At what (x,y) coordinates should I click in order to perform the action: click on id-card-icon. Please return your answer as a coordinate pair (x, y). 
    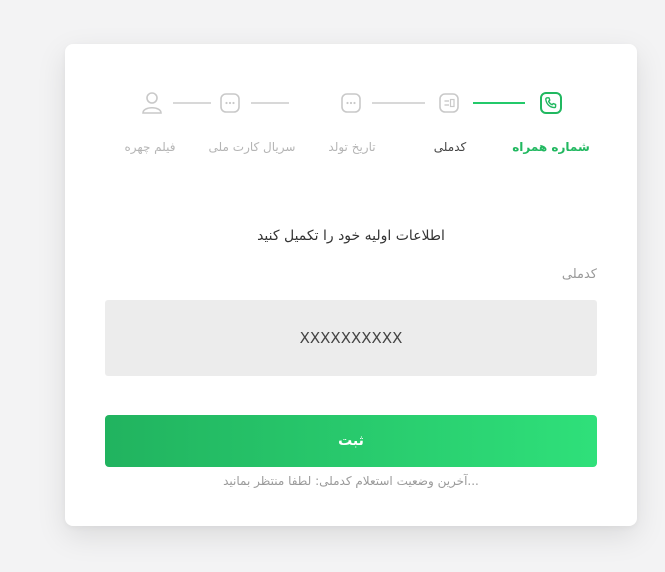
    Looking at the image, I should click on (449, 103).